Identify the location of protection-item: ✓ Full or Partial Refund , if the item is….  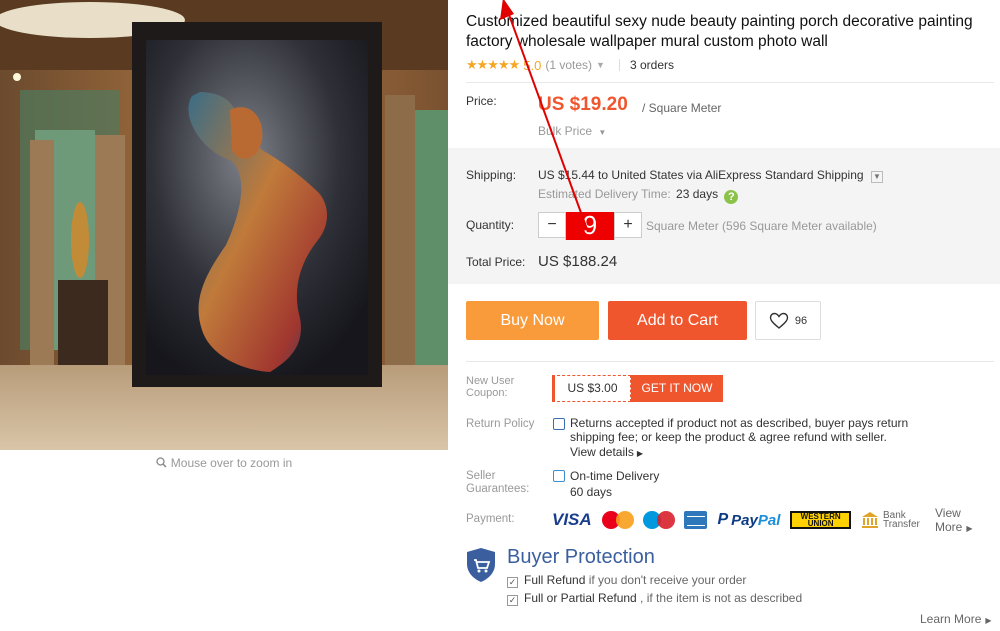
(654, 598).